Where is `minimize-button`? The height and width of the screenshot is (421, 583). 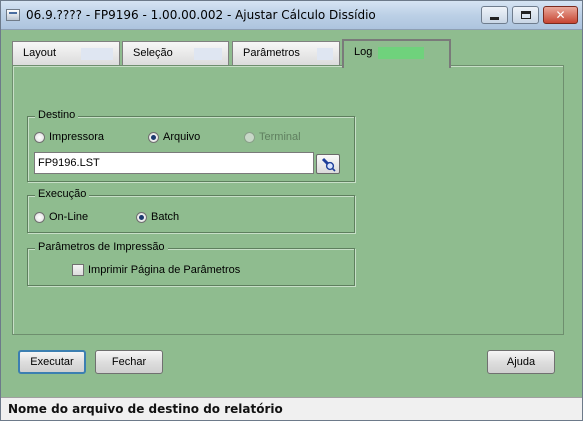
minimize-button is located at coordinates (494, 15).